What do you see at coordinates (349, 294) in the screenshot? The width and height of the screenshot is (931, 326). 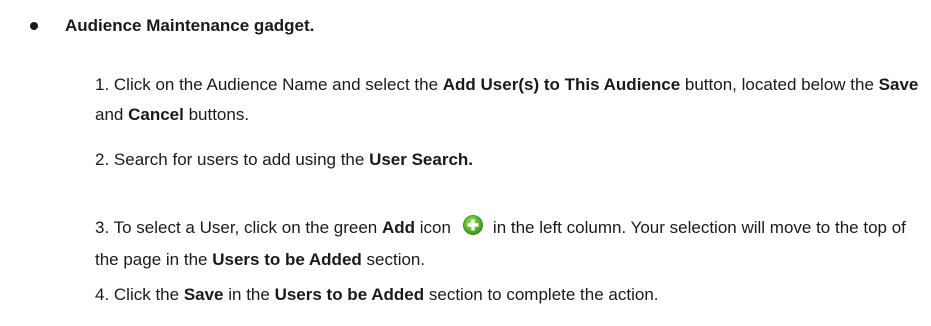 I see `step-4-bold-users-to-be-added: Users to be Added` at bounding box center [349, 294].